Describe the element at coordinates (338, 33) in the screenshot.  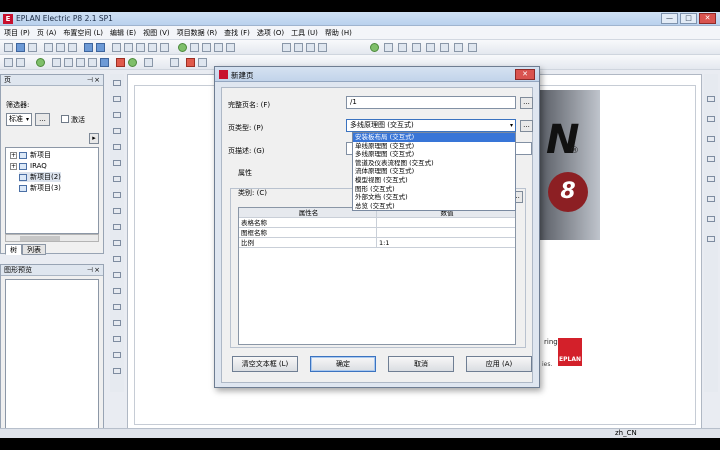
I see `menu-help: 帮助 (H)` at that location.